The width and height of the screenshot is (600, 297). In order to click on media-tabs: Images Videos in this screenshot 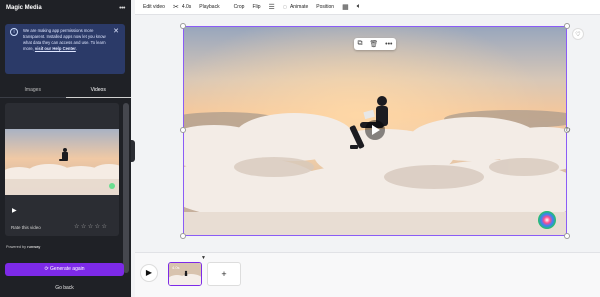, I will do `click(65, 91)`.